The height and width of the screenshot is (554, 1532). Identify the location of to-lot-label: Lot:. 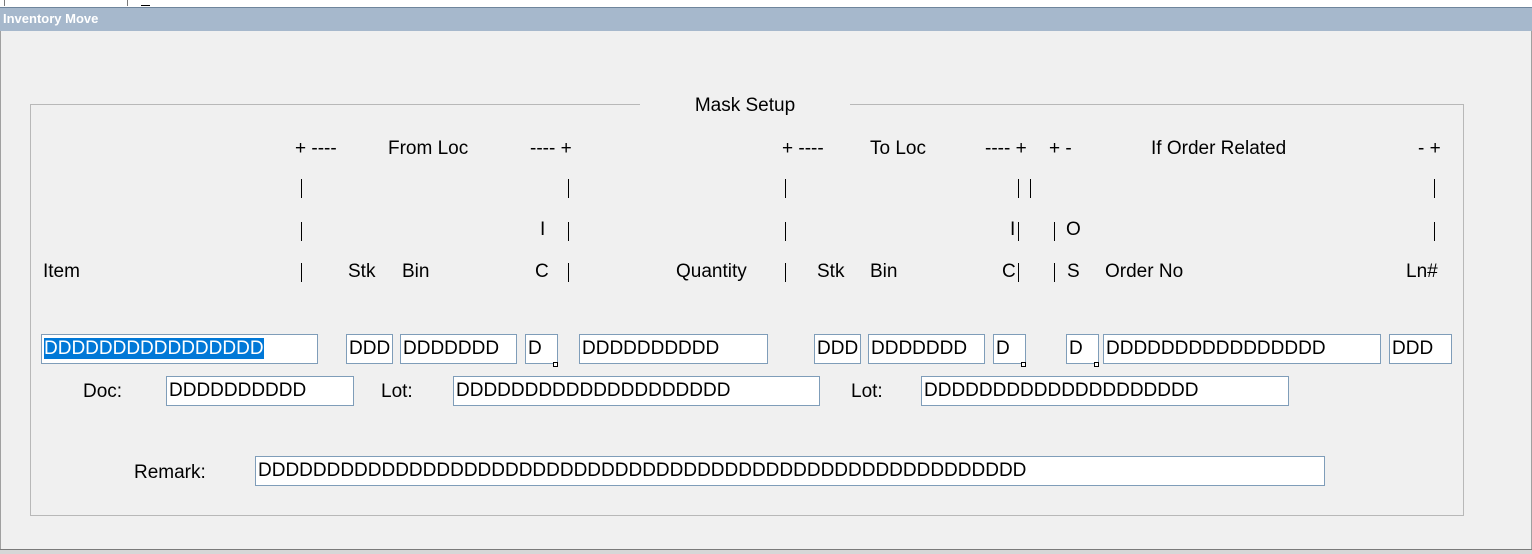
(867, 391).